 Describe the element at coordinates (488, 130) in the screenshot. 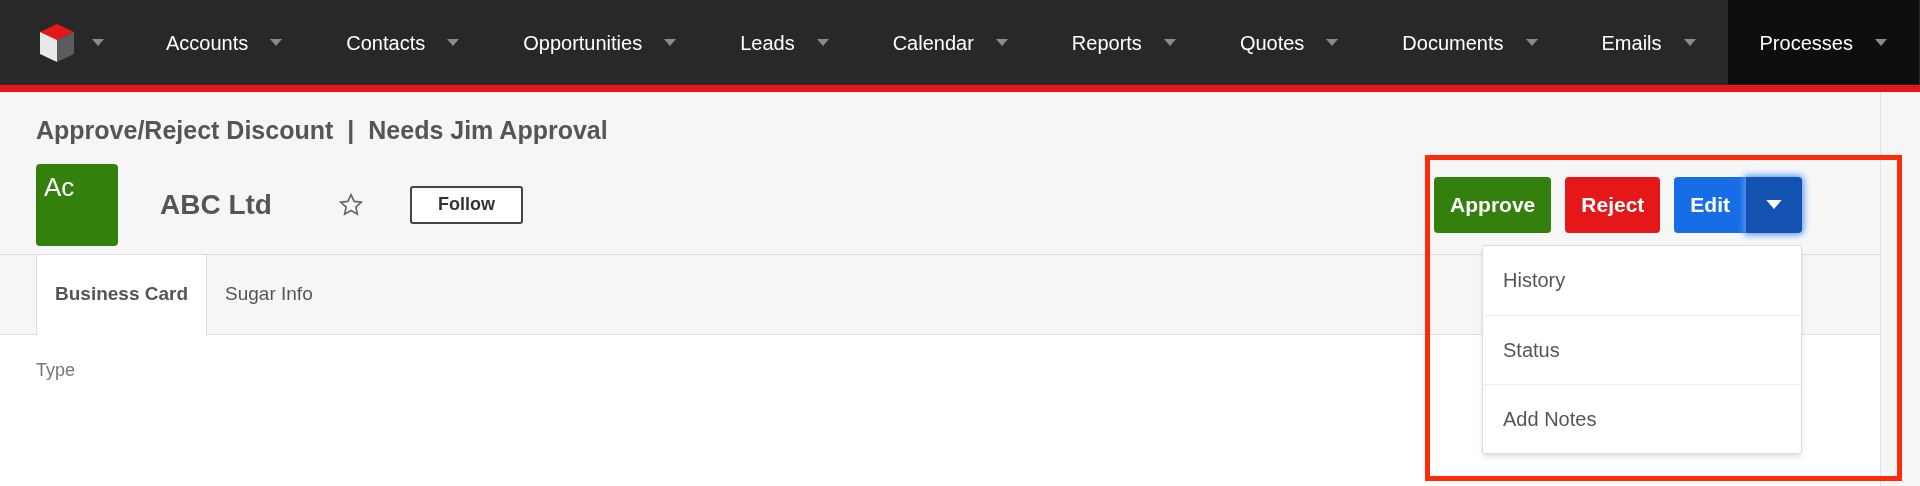

I see `process-subtitle: Needs Jim Approval` at that location.